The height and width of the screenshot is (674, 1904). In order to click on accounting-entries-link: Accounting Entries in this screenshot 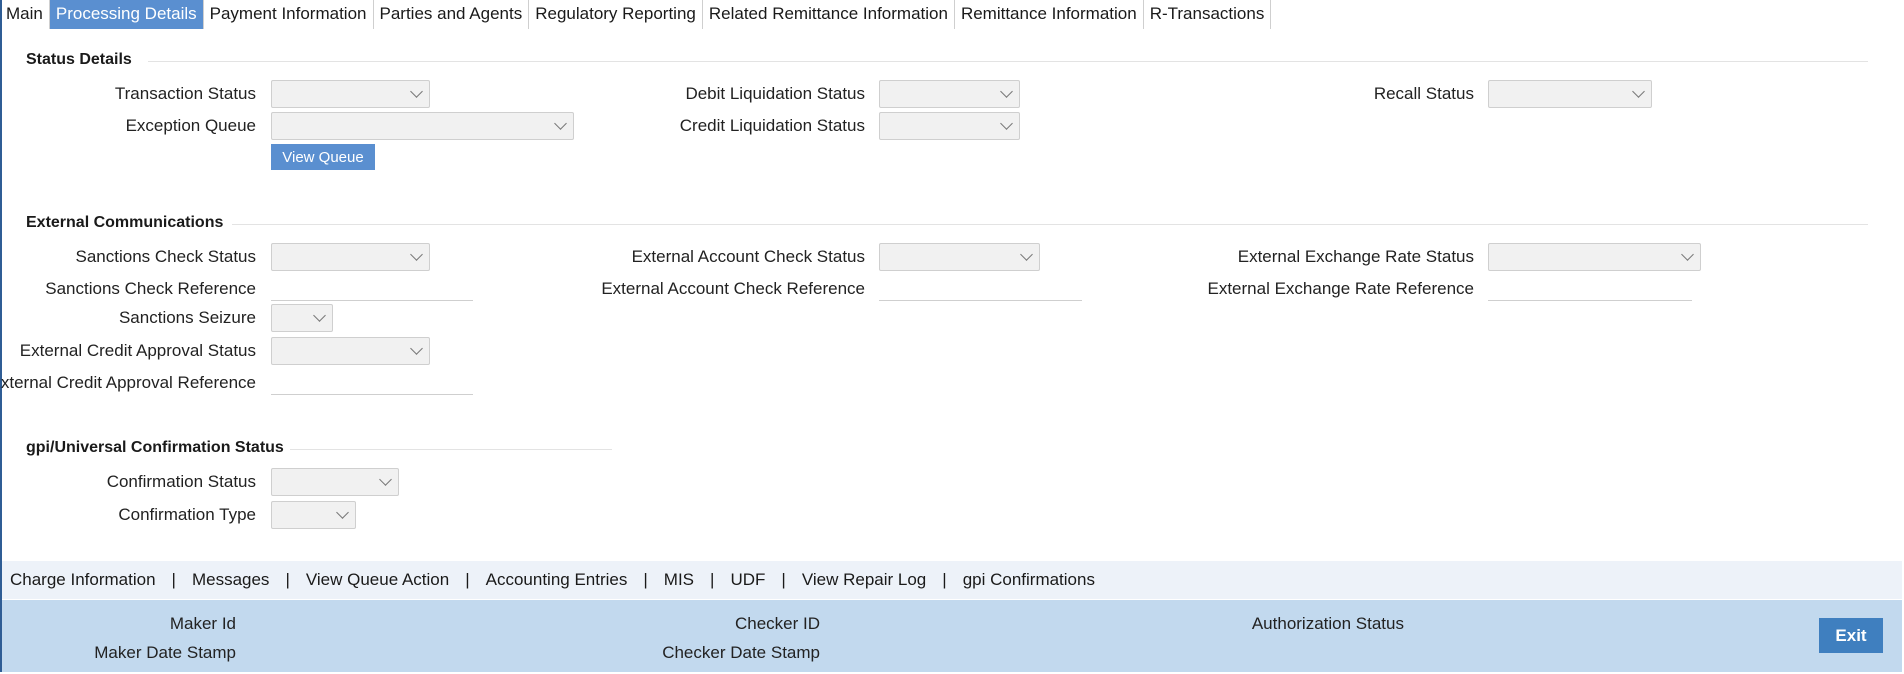, I will do `click(557, 580)`.